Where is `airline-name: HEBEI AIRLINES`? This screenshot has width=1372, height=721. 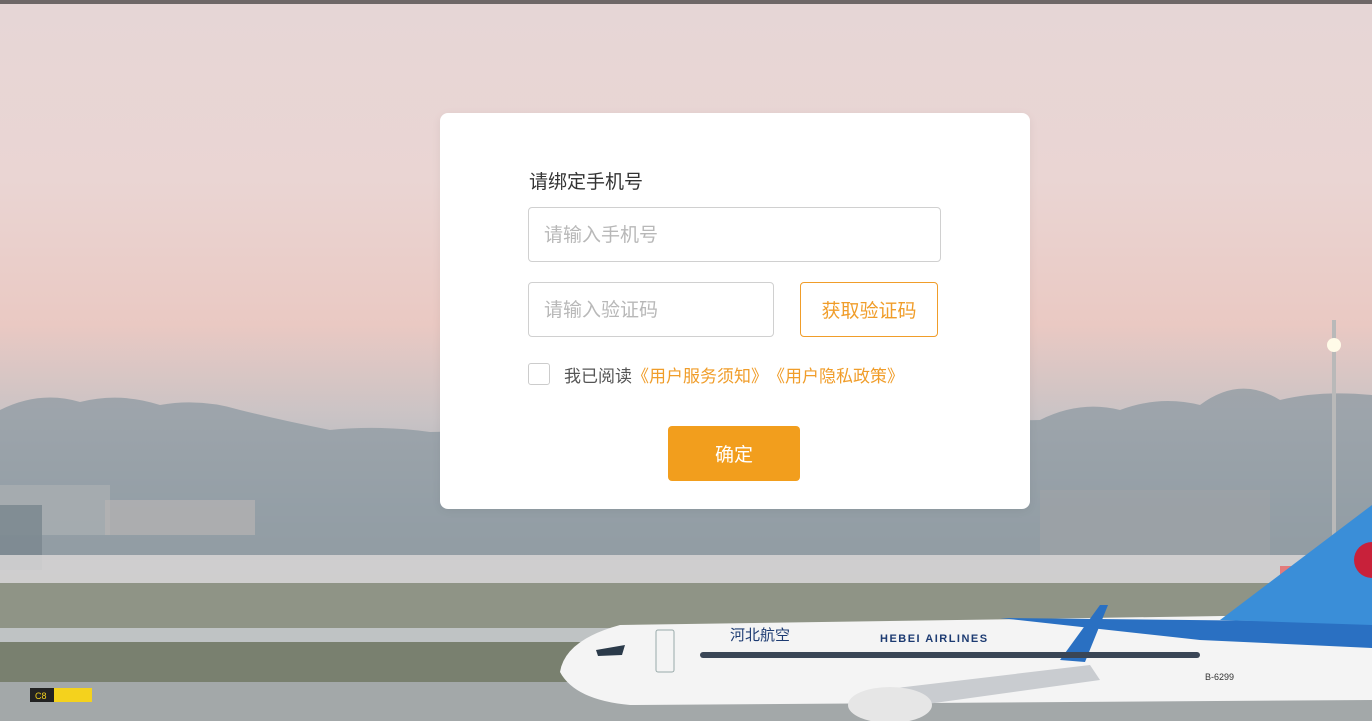 airline-name: HEBEI AIRLINES is located at coordinates (934, 639).